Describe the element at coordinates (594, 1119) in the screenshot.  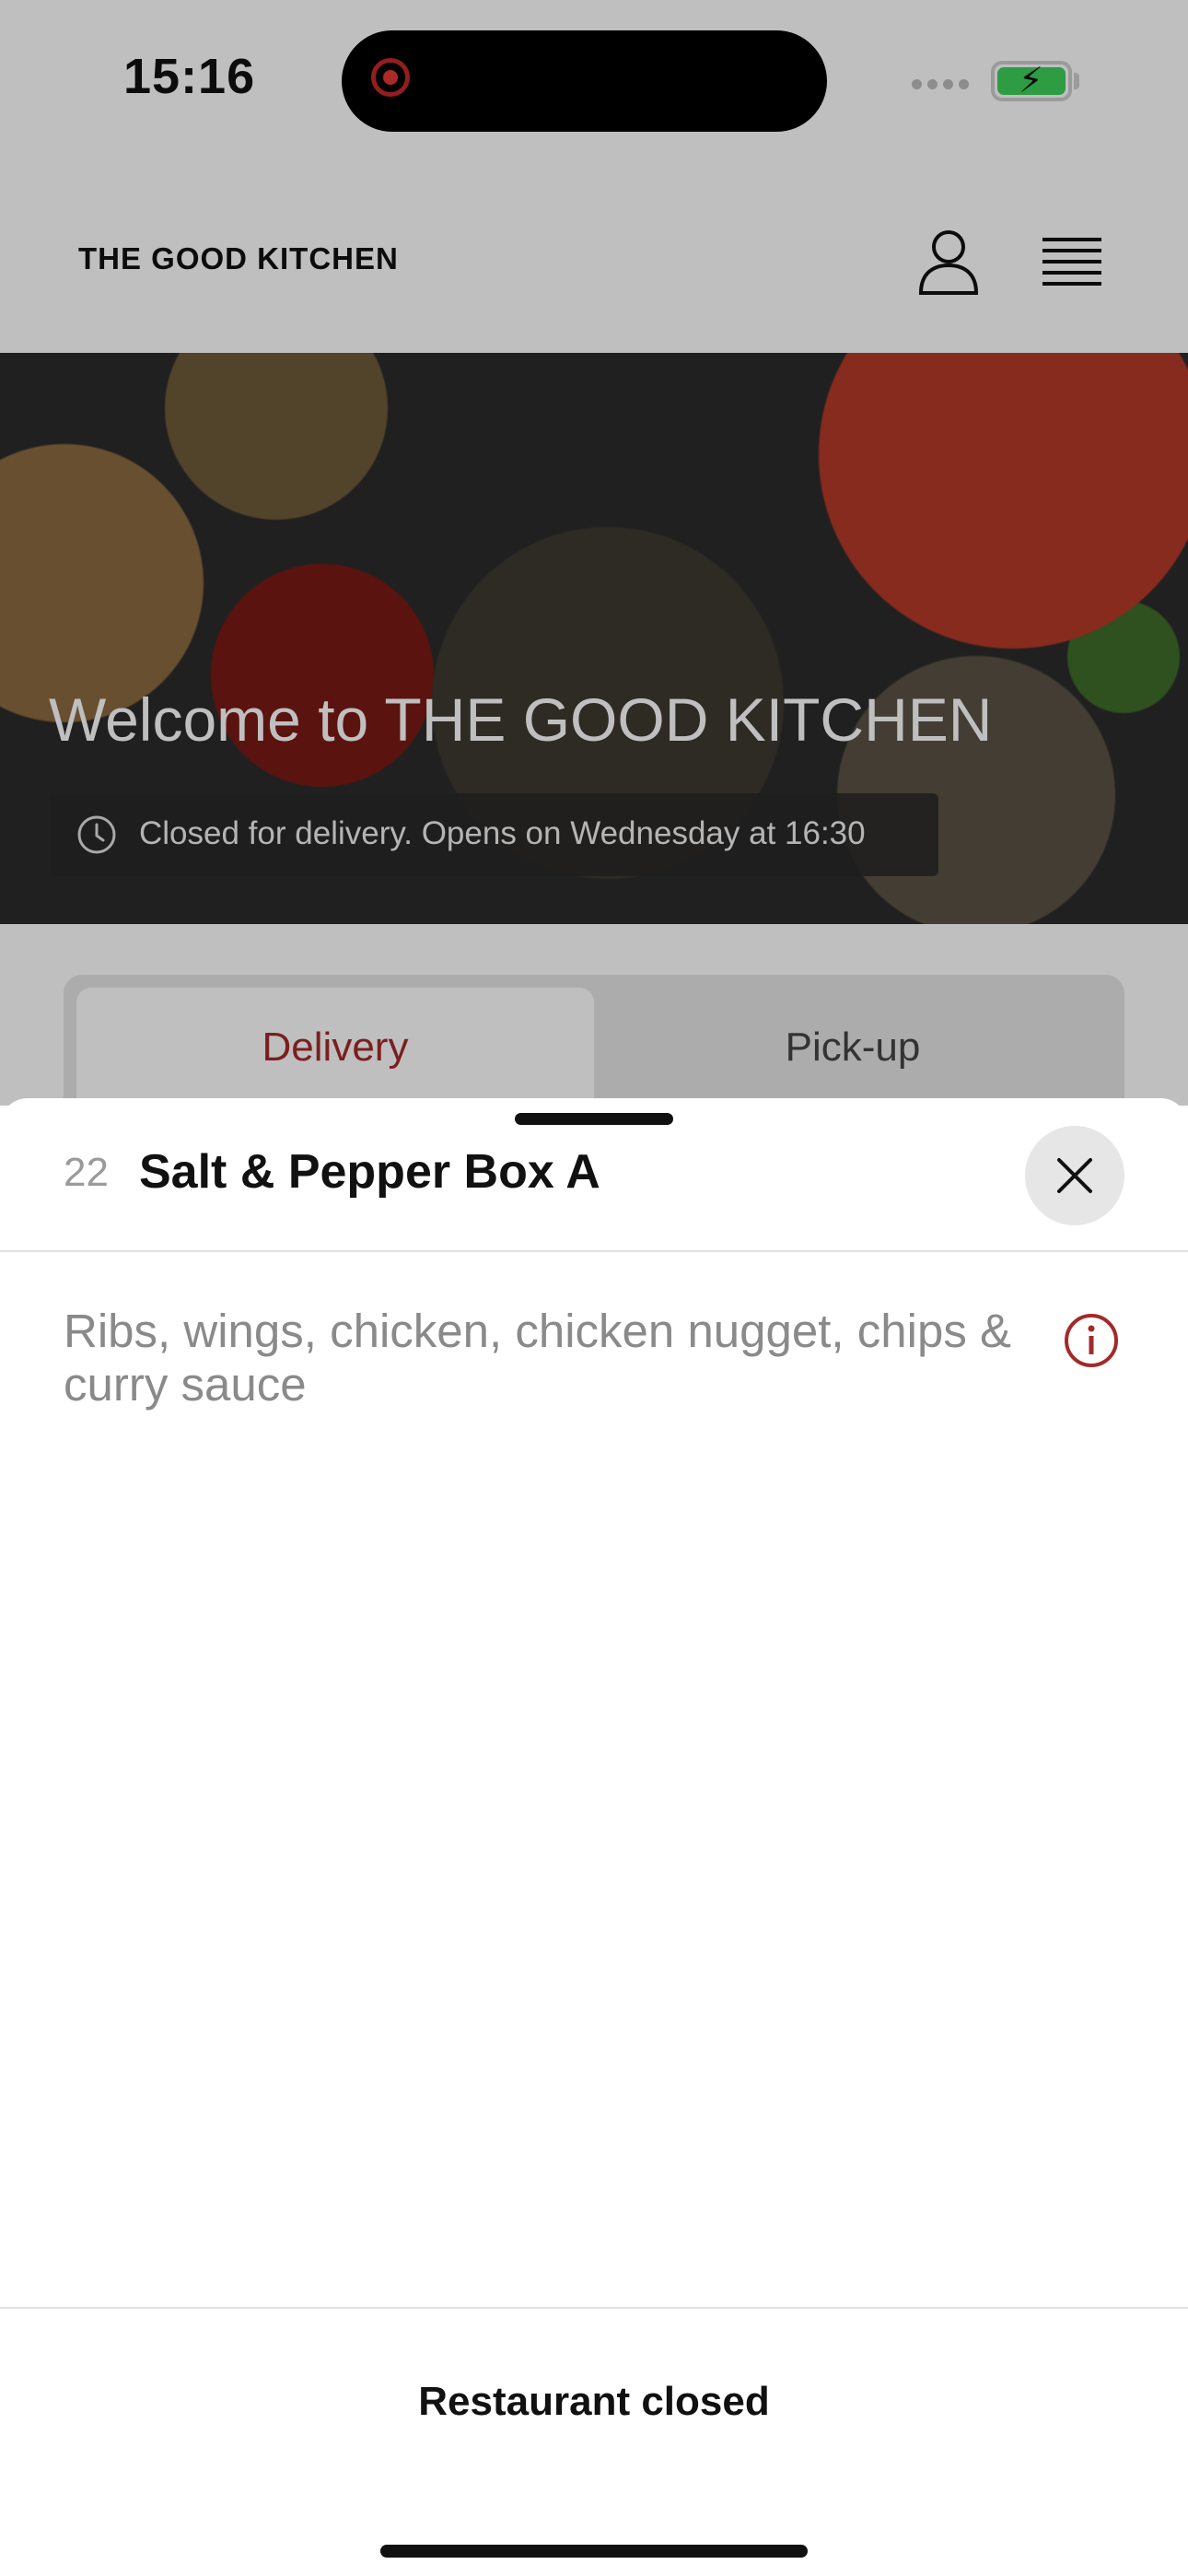
I see `sheet-grabber` at that location.